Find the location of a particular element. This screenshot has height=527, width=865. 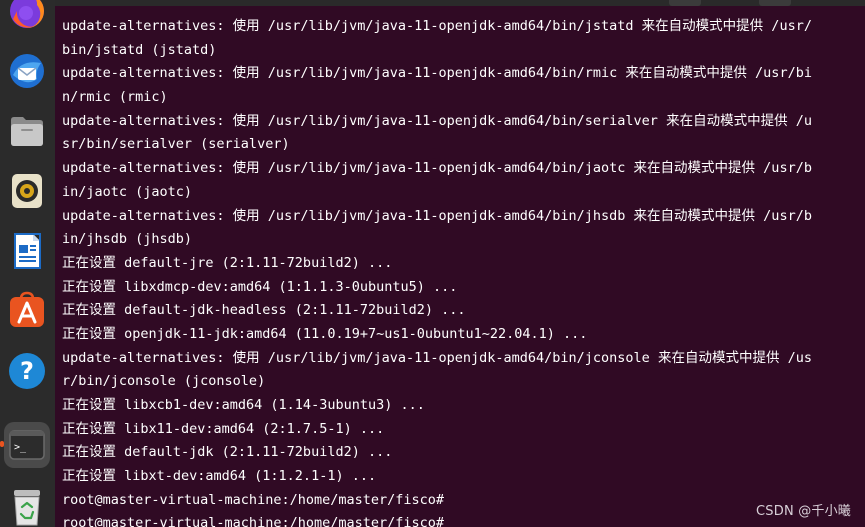

dock-item-thunderbird is located at coordinates (27, 71).